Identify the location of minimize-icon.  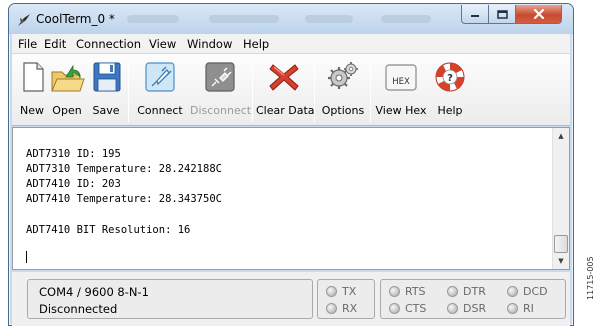
(475, 16).